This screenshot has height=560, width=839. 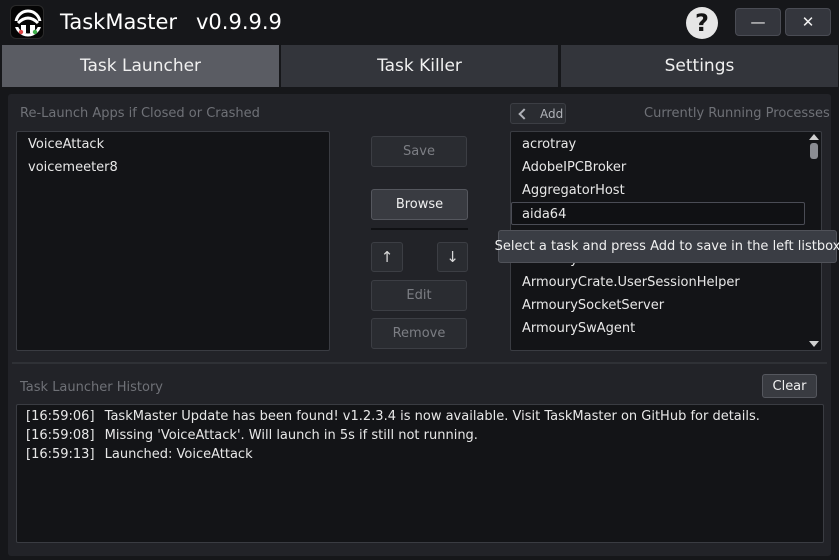 What do you see at coordinates (419, 333) in the screenshot?
I see `remove-button: Remove` at bounding box center [419, 333].